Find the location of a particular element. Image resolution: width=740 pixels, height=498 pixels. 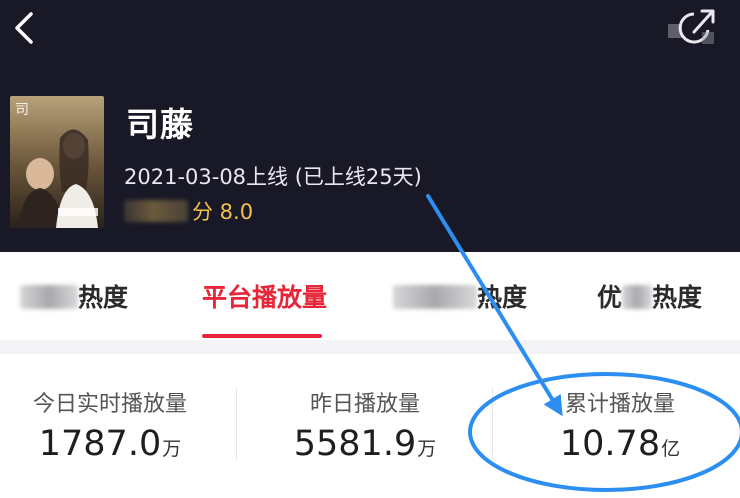

tab-label: 平台播放量 is located at coordinates (265, 297).